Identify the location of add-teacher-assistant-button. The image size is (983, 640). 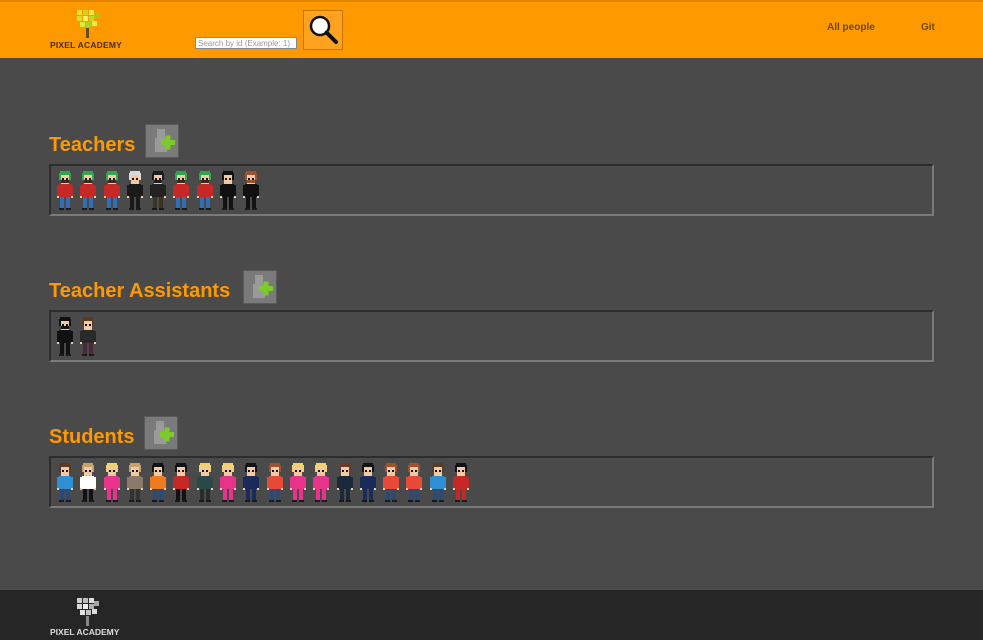
(260, 287).